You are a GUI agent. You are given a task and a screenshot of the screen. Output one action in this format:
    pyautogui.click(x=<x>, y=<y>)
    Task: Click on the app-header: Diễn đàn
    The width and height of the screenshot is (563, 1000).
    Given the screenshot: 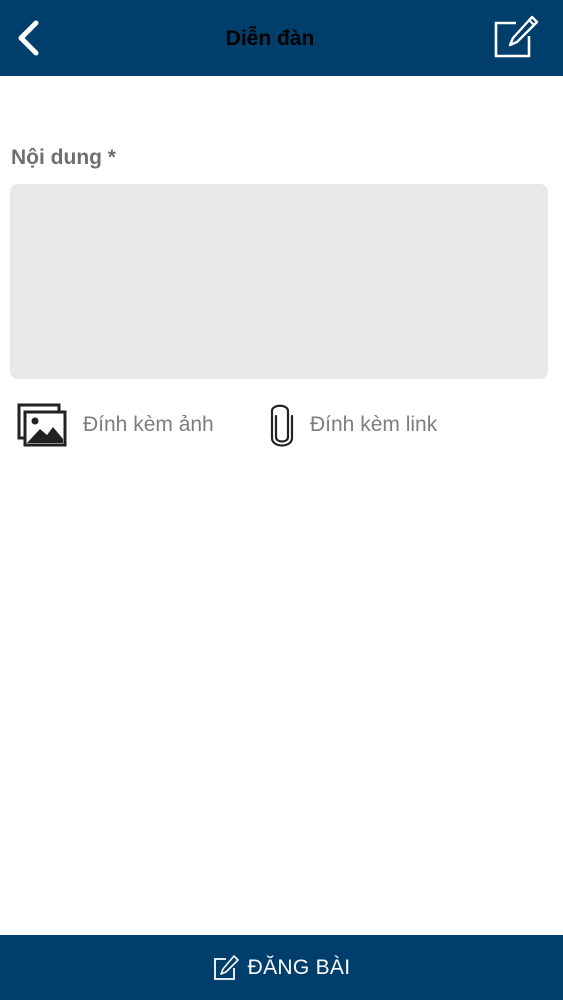 What is the action you would take?
    pyautogui.click(x=281, y=38)
    